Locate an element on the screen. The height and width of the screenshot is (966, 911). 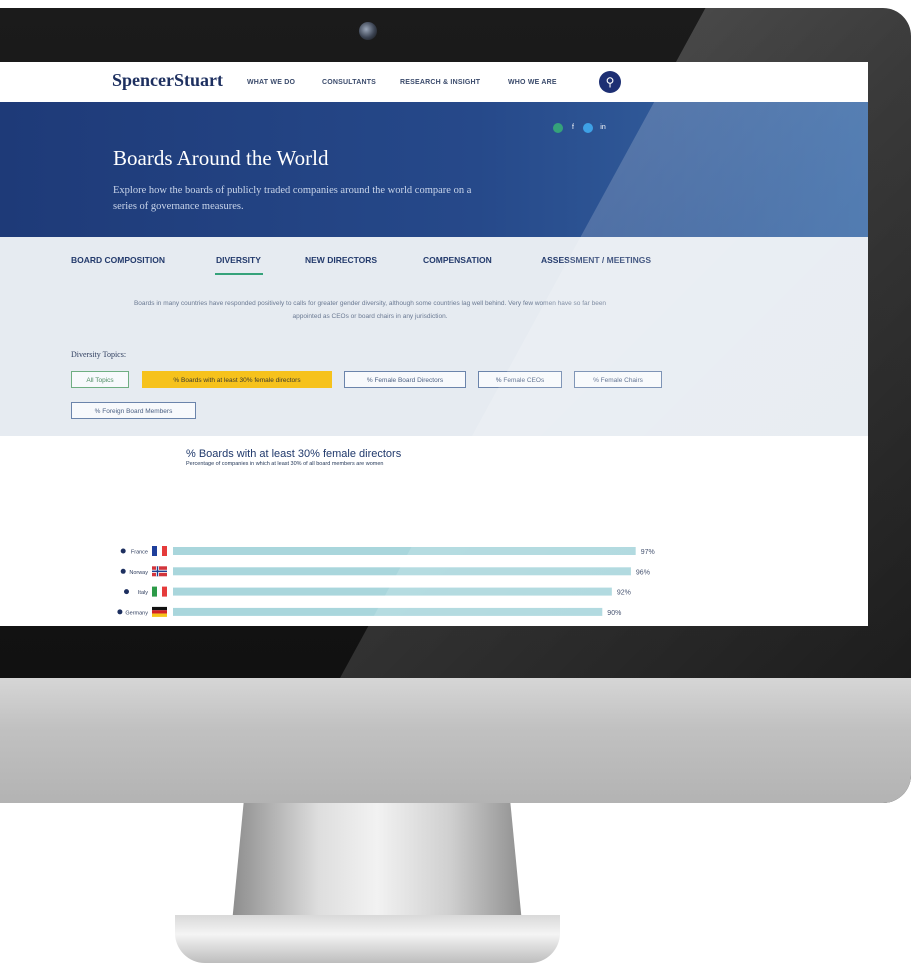
linkedin-icon: in is located at coordinates (603, 128).